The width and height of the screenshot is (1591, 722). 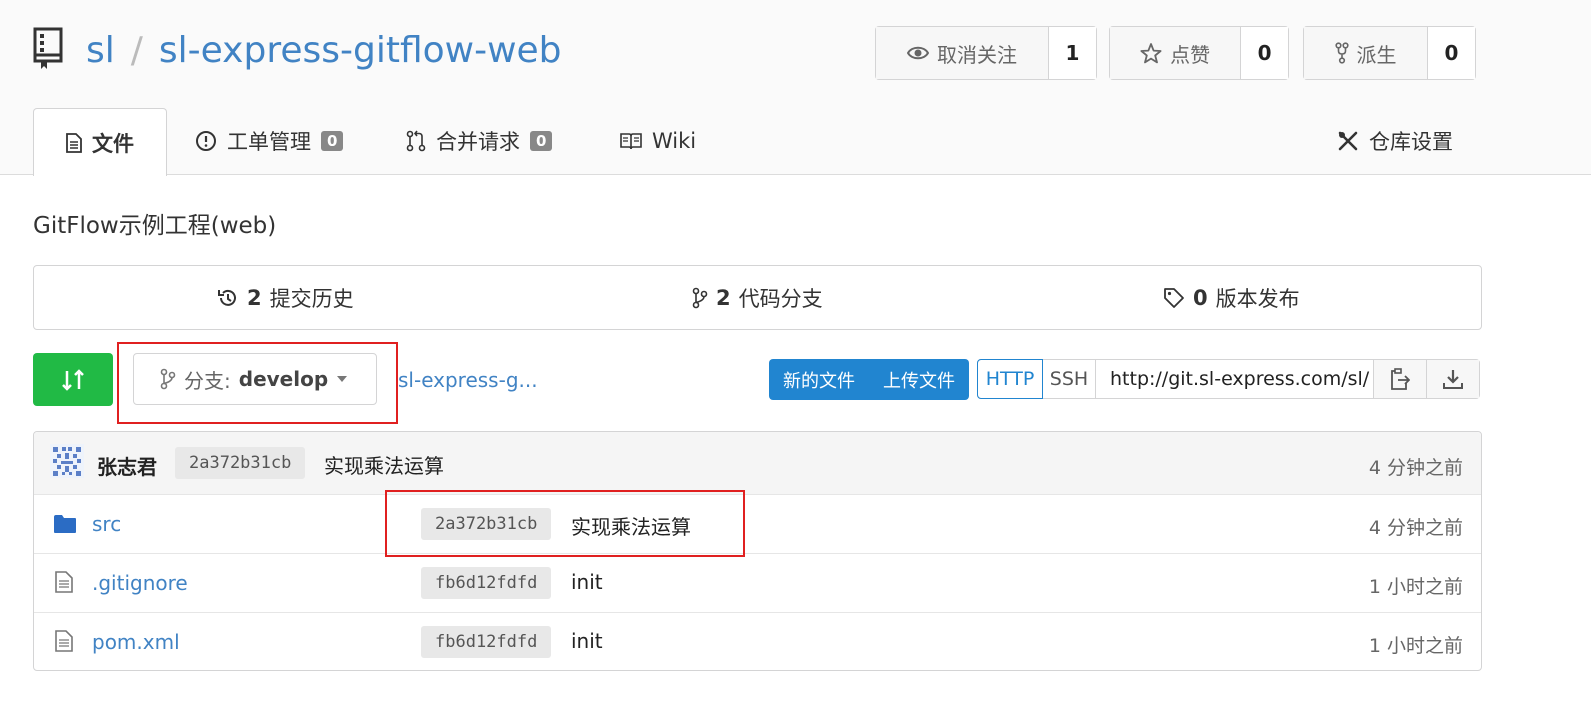 I want to click on file-actions: 新的文件 上传文件, so click(x=869, y=379).